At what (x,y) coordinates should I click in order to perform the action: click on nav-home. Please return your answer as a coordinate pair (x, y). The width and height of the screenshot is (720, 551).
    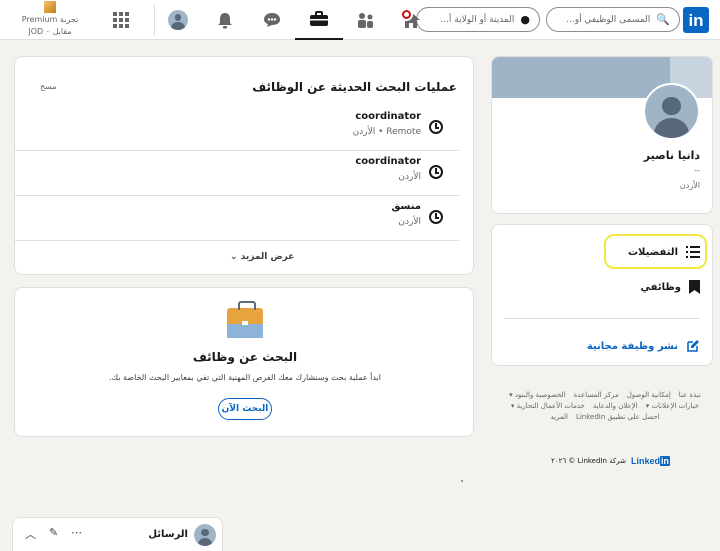
    Looking at the image, I should click on (411, 20).